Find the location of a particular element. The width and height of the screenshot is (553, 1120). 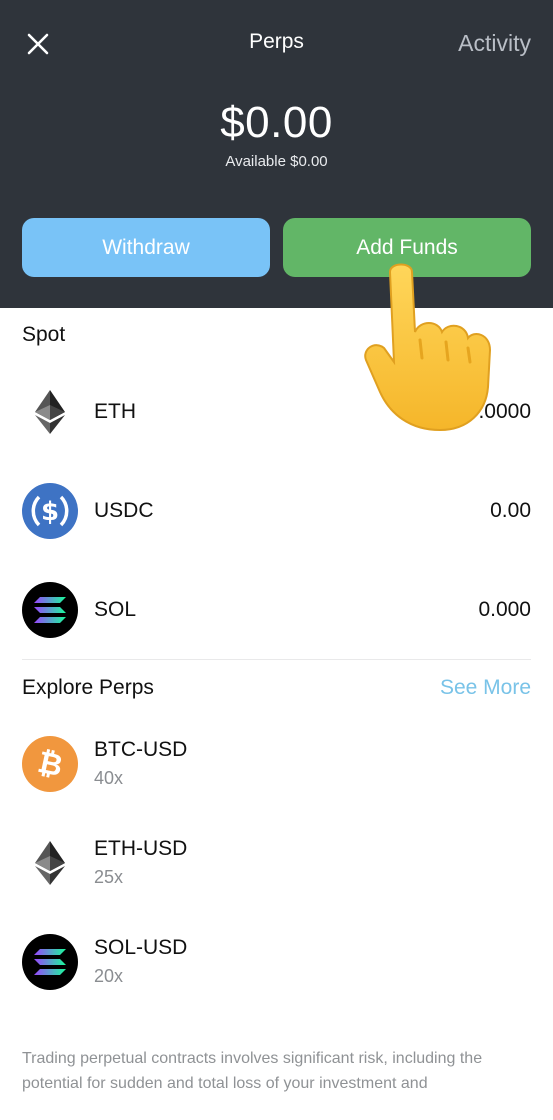

perp-pair: SOL-USD is located at coordinates (141, 947).